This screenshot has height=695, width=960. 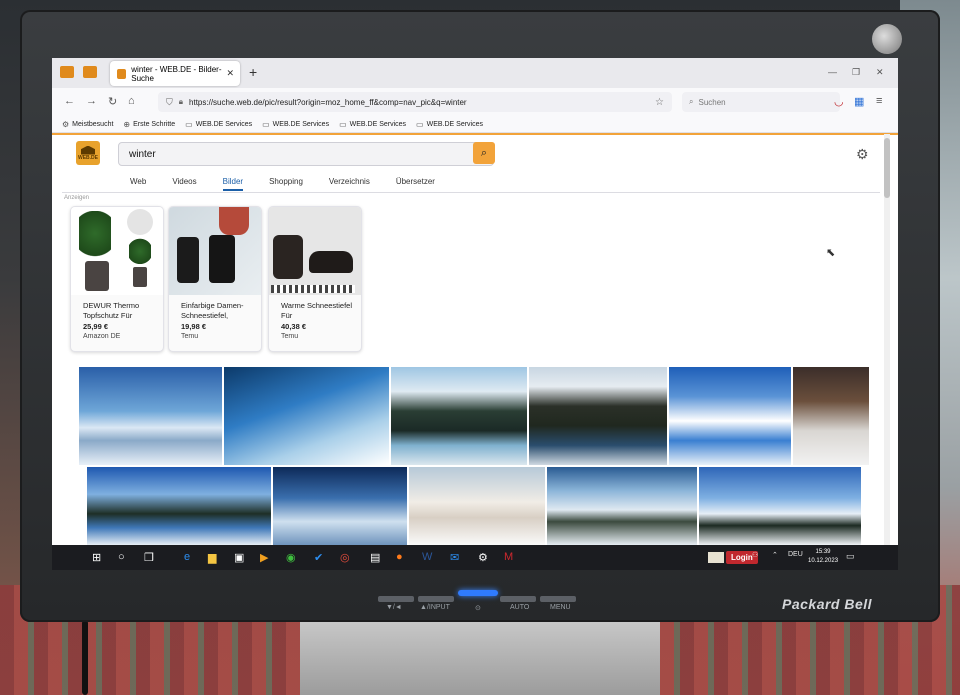 I want to click on tab-uebersetzer: Übersetzer, so click(x=415, y=181).